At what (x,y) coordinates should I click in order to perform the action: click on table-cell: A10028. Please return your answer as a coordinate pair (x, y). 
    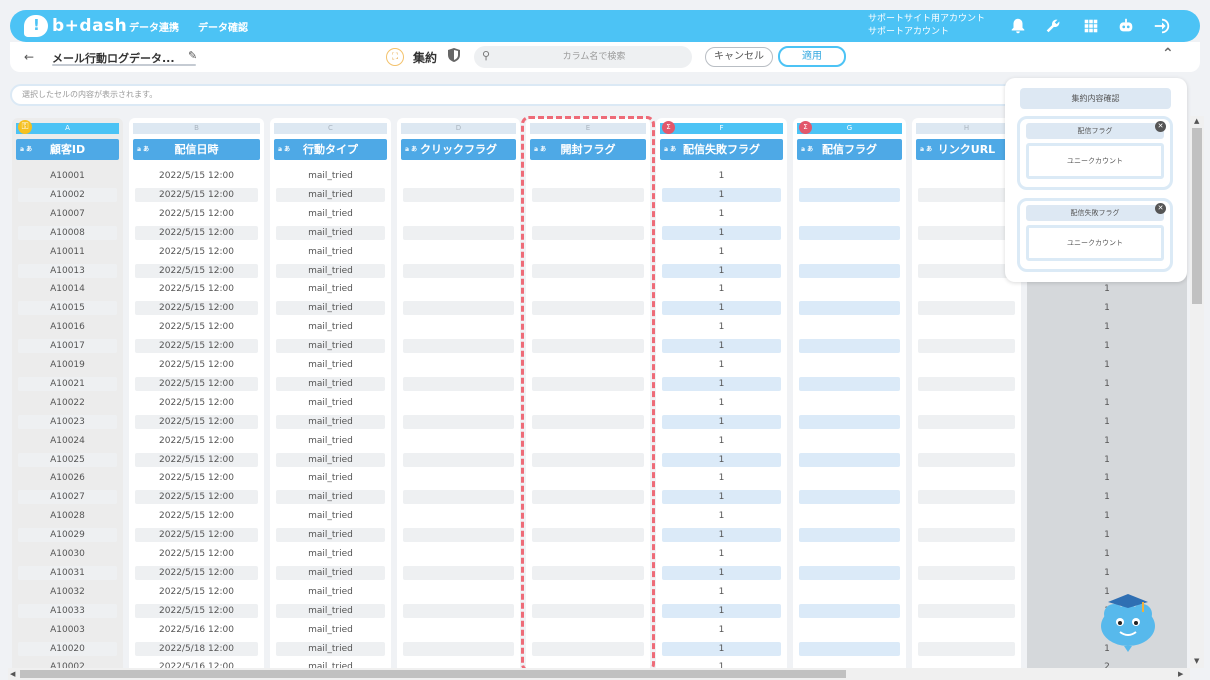
    Looking at the image, I should click on (67, 516).